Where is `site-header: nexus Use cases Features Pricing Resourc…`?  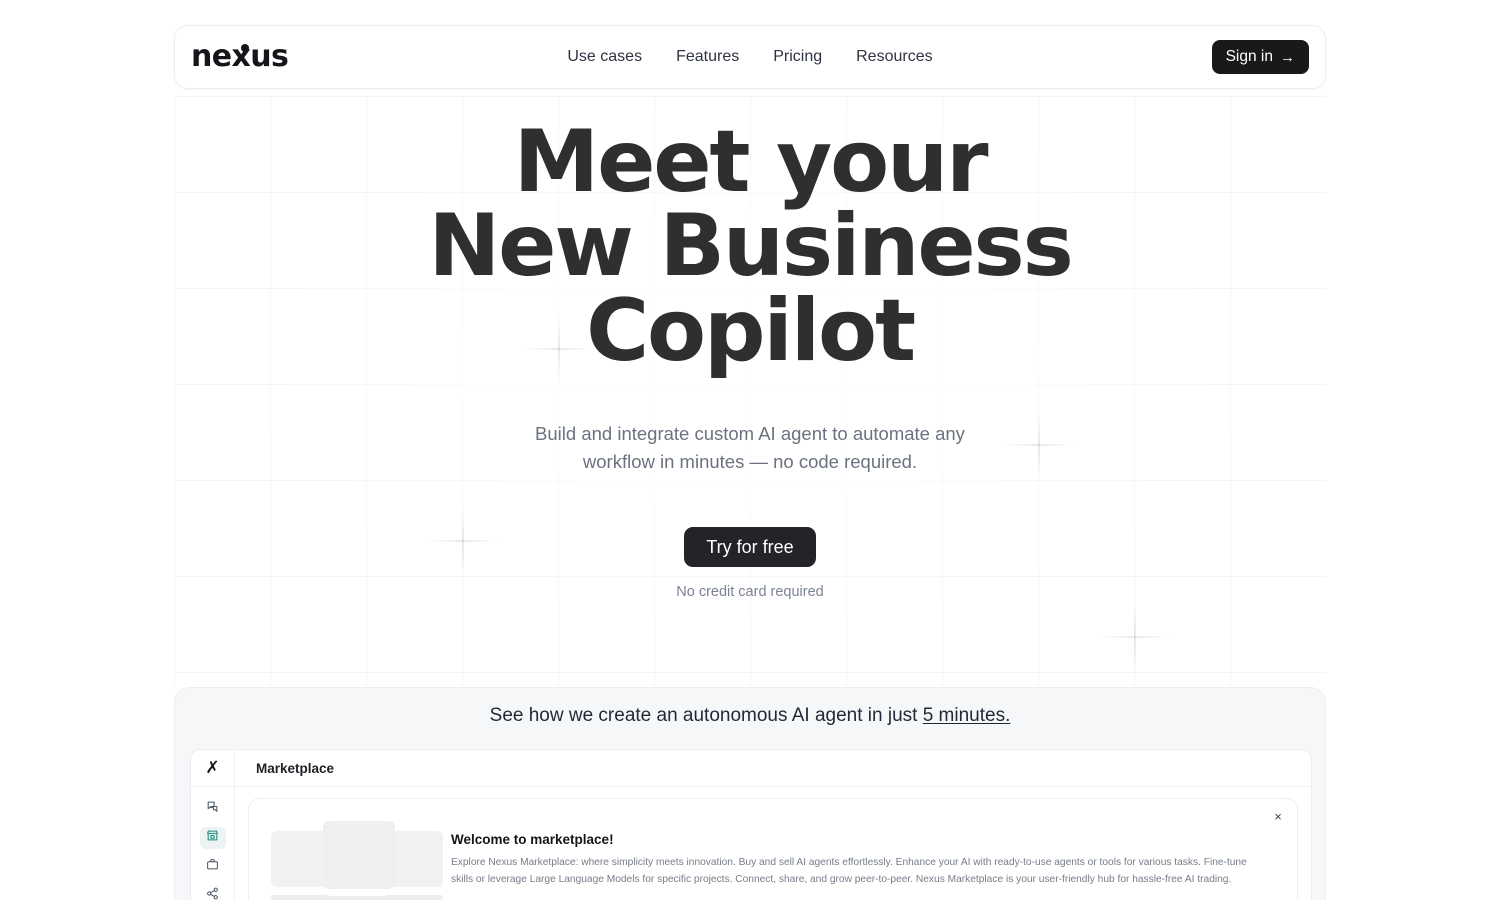 site-header: nexus Use cases Features Pricing Resourc… is located at coordinates (750, 57).